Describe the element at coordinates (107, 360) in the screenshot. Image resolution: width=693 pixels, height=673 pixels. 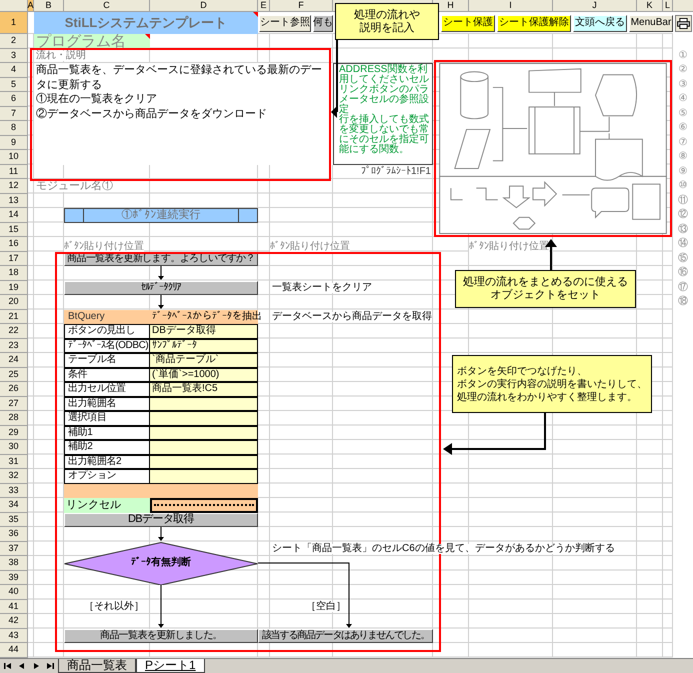
I see `parameter-label: テーブル名` at that location.